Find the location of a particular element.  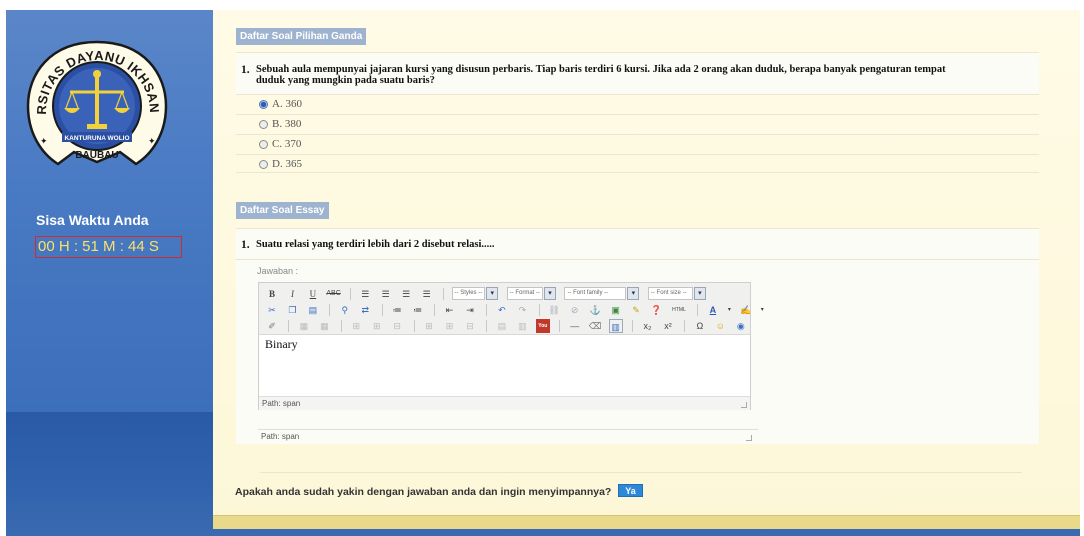

help-icon: ❓ is located at coordinates (657, 310).